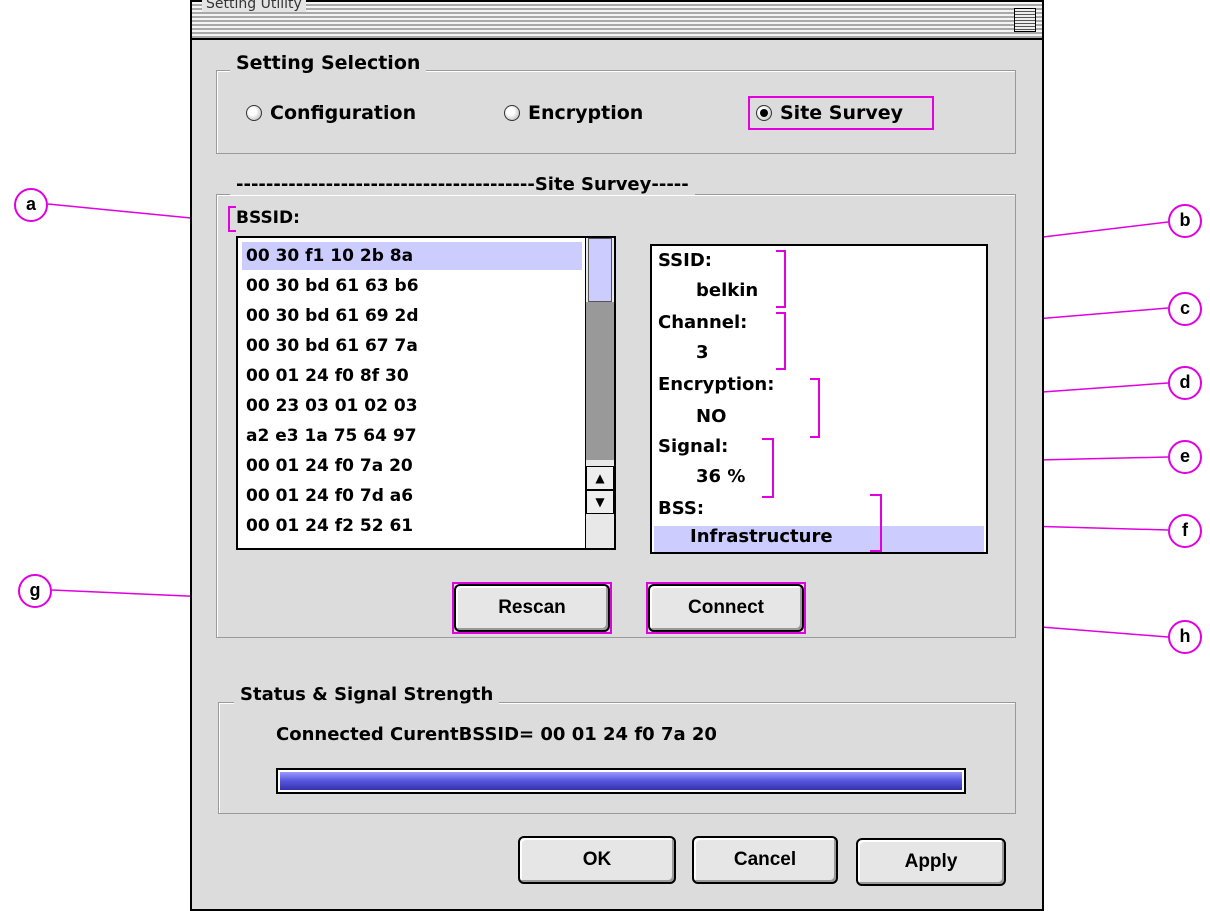 This screenshot has height=911, width=1210. Describe the element at coordinates (1185, 309) in the screenshot. I see `callout-c: c` at that location.